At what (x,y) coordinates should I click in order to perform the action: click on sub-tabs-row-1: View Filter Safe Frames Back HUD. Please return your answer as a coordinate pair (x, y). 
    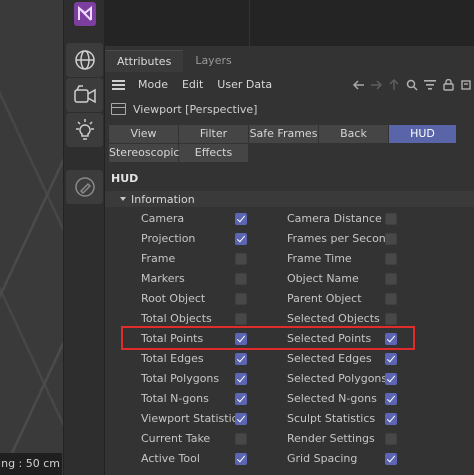
    Looking at the image, I should click on (283, 134).